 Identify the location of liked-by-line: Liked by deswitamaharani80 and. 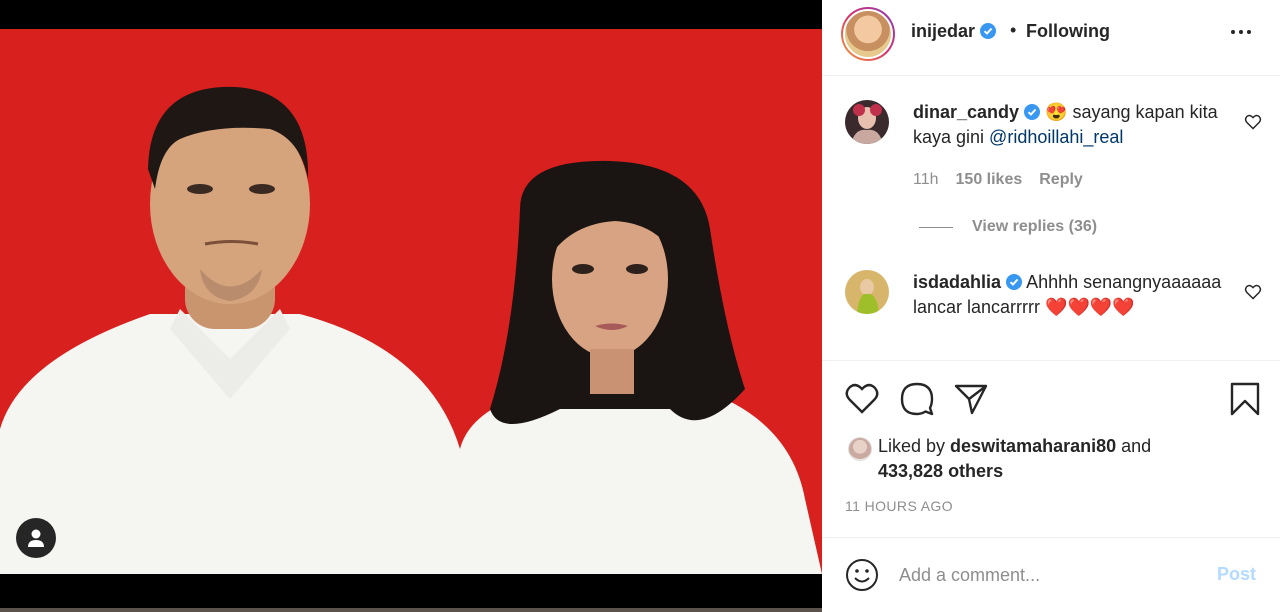
(1014, 446).